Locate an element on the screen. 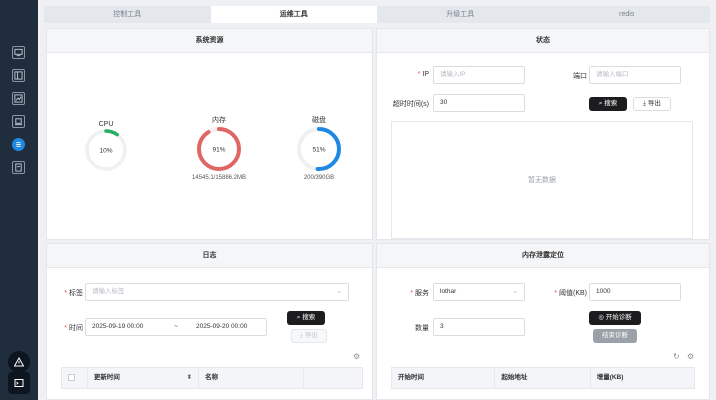 This screenshot has height=400, width=716. gauge-label: CPU is located at coordinates (106, 124).